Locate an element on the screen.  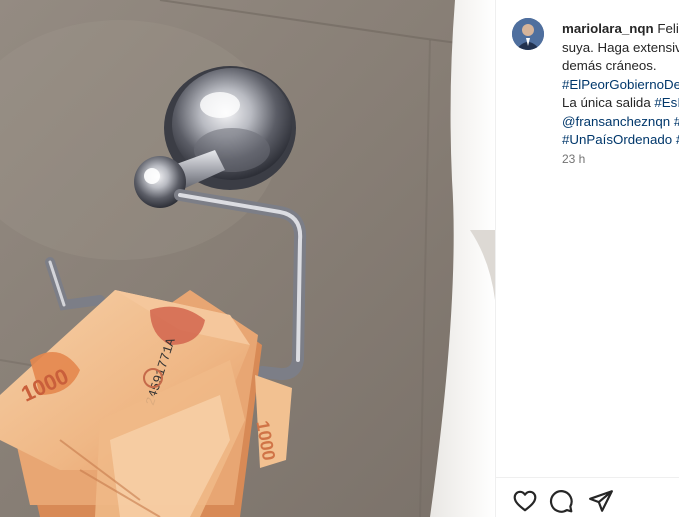
profile-photo is located at coordinates (528, 34).